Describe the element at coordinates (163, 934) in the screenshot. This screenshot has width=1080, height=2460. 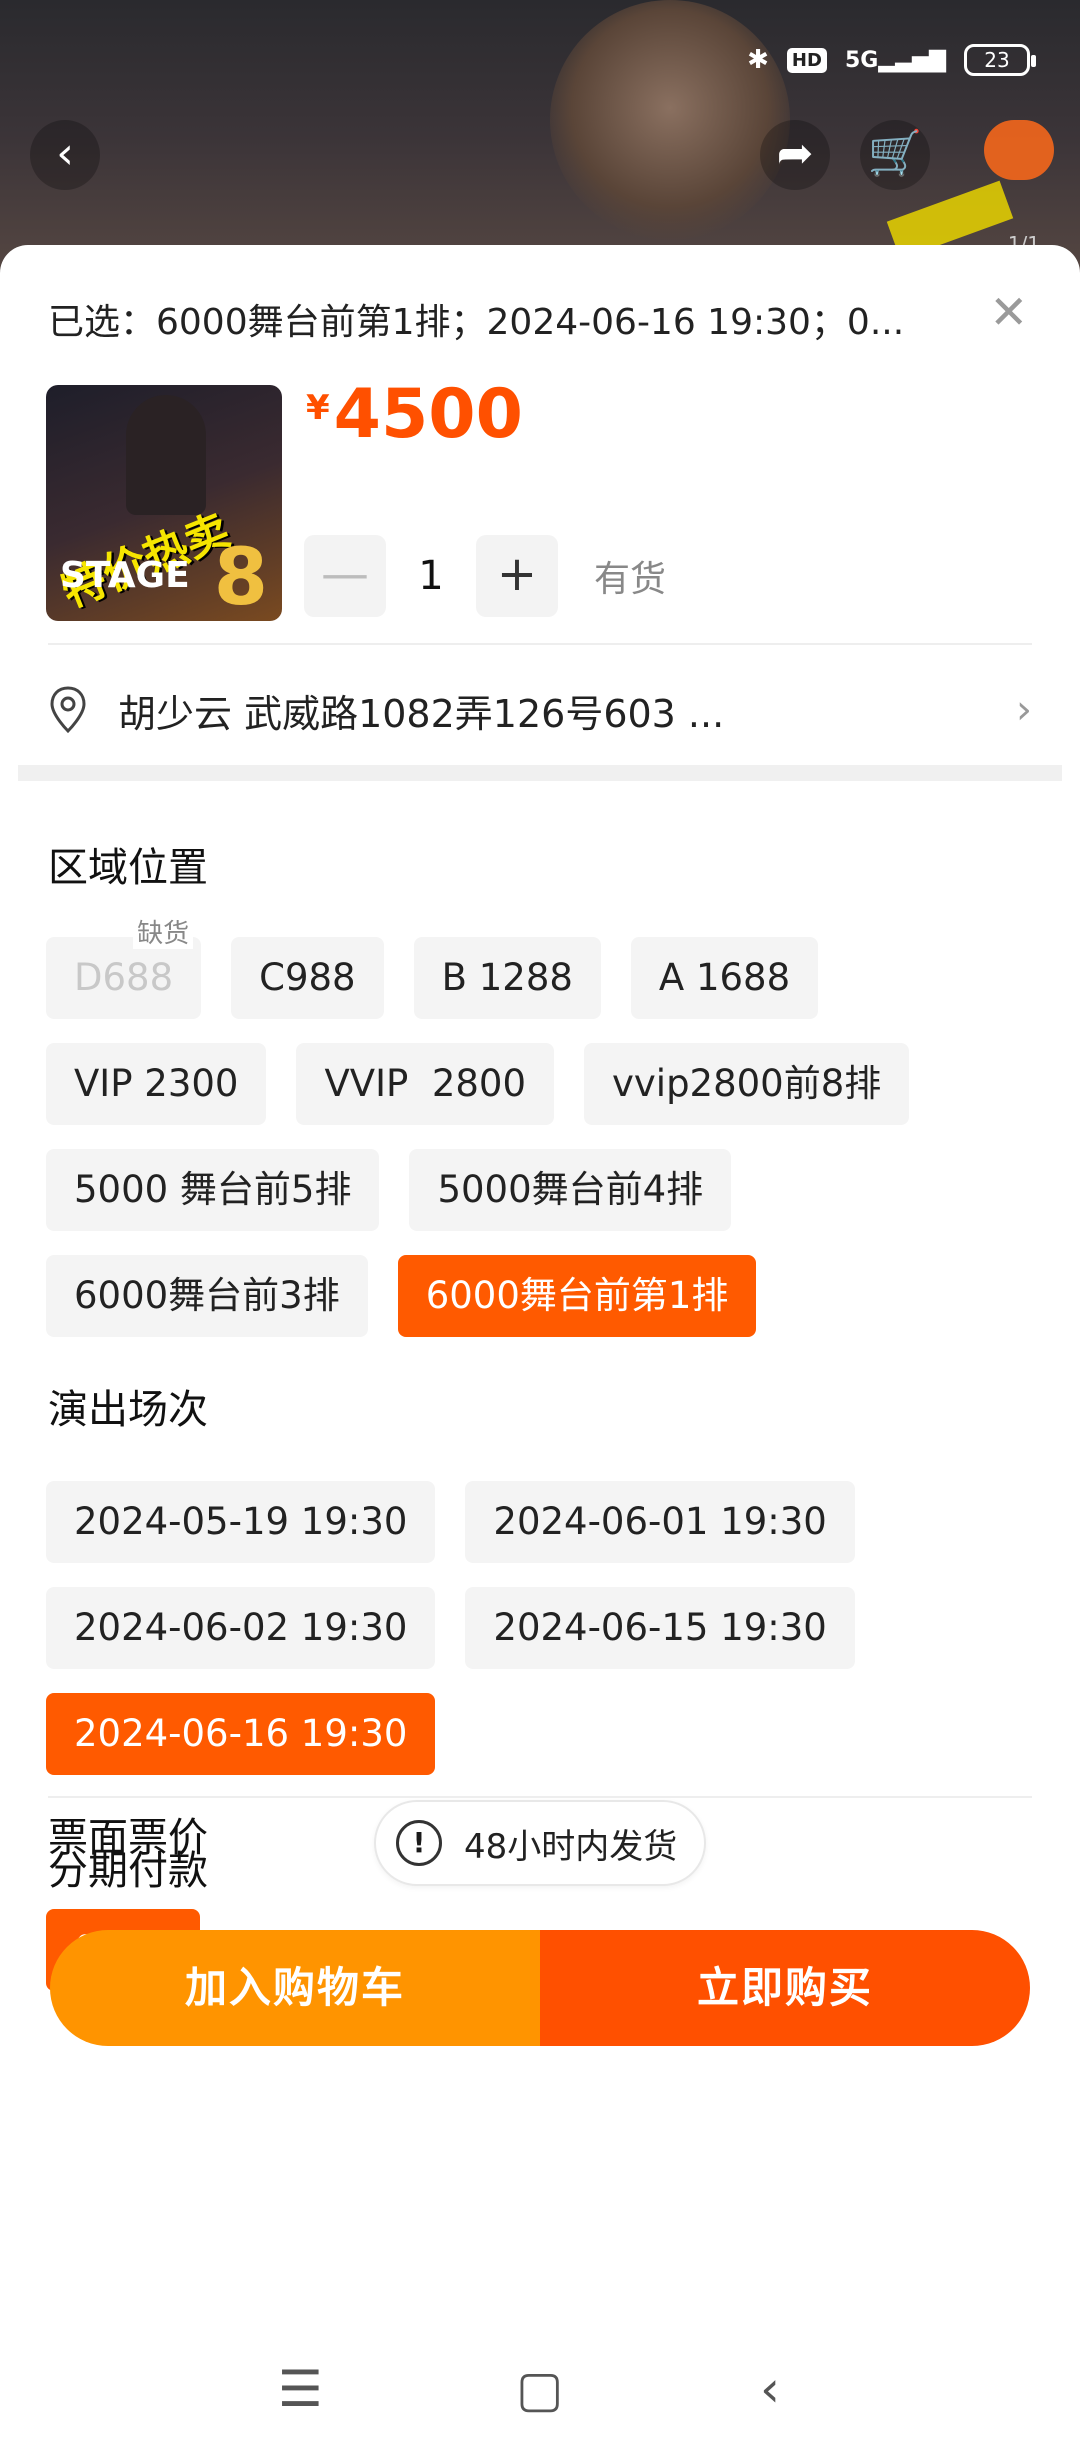
I see `out-of-stock-badge: 缺货` at that location.